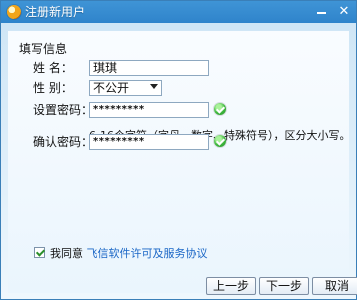 The width and height of the screenshot is (357, 300). I want to click on agreement-link: 飞信软件许可及服务协议, so click(147, 253).